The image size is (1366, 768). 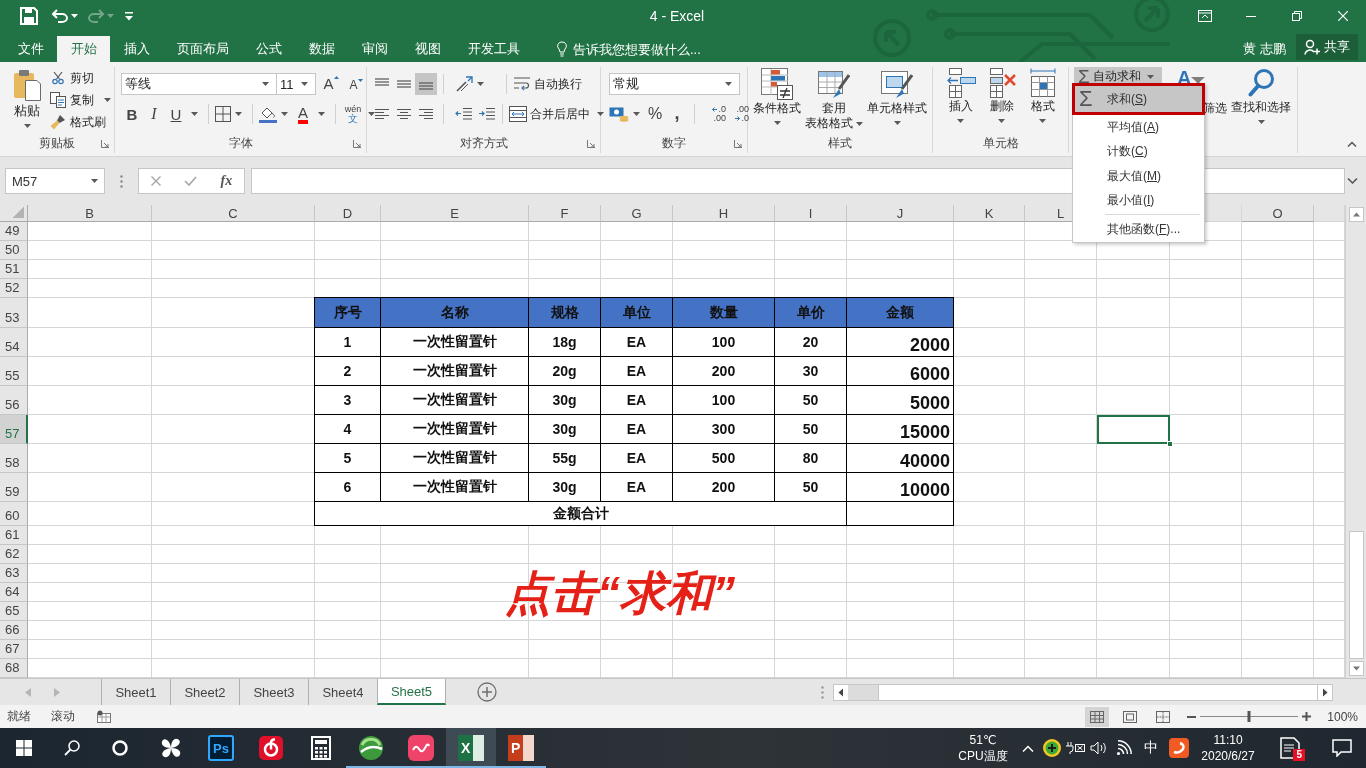 What do you see at coordinates (1099, 748) in the screenshot?
I see `speaker-icon` at bounding box center [1099, 748].